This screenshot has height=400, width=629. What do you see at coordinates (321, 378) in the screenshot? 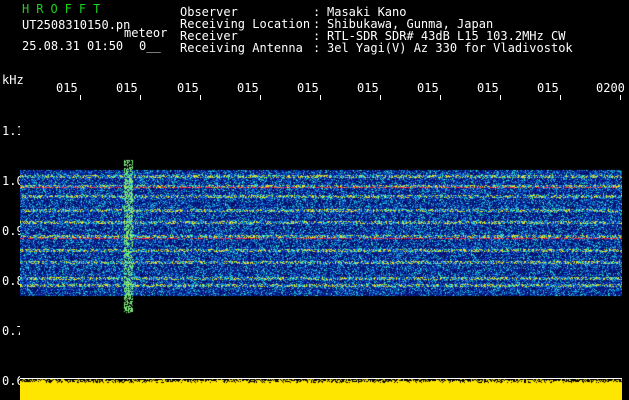
I see `noise-reference-line` at bounding box center [321, 378].